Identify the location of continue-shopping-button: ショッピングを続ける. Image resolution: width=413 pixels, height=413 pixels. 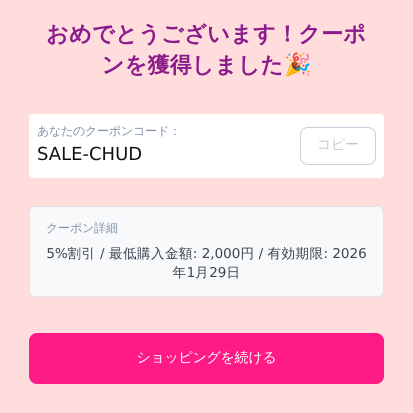
(206, 358).